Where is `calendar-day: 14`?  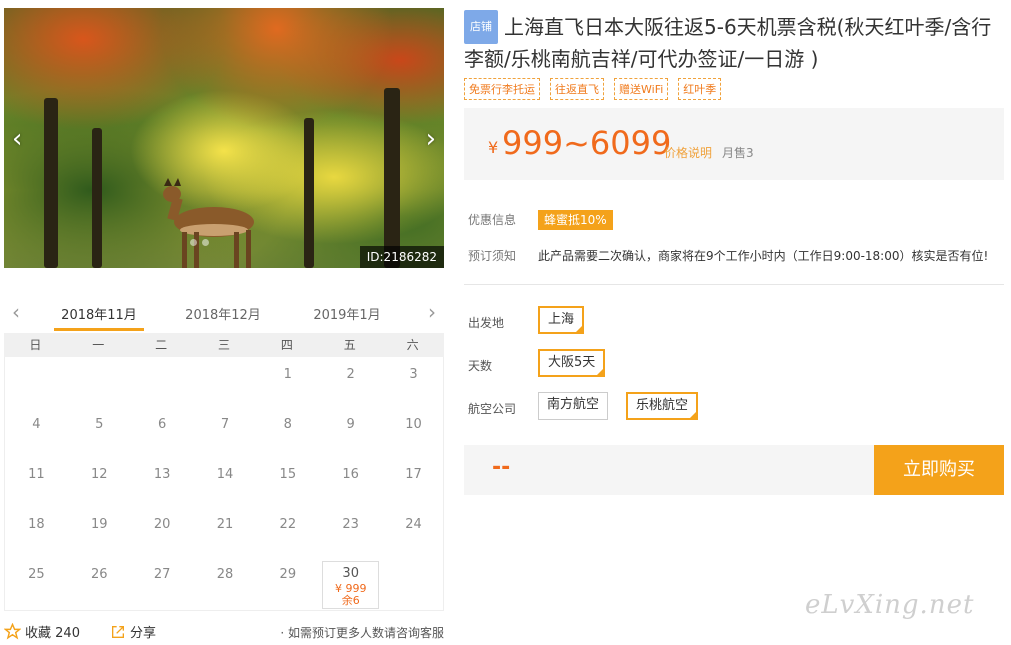
calendar-day: 14 is located at coordinates (225, 484).